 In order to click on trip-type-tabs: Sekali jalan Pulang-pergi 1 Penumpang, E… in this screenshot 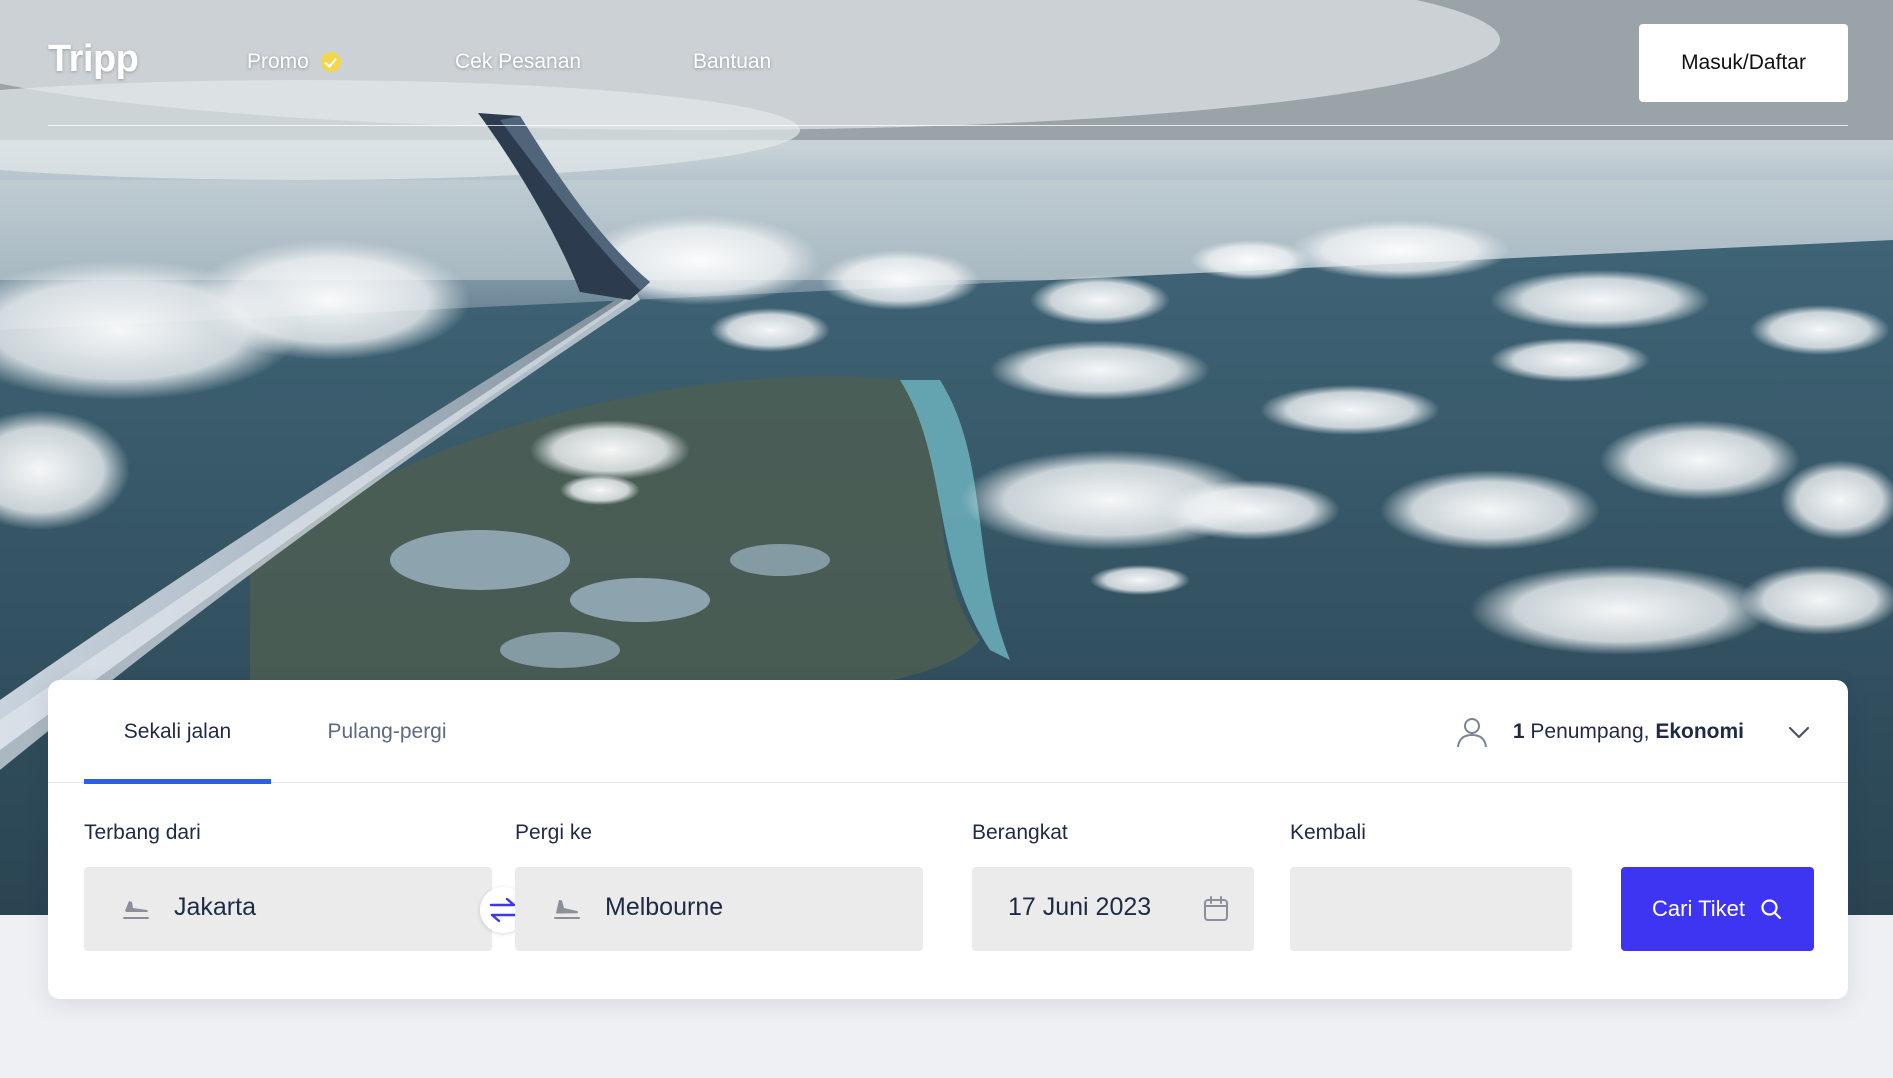, I will do `click(948, 732)`.